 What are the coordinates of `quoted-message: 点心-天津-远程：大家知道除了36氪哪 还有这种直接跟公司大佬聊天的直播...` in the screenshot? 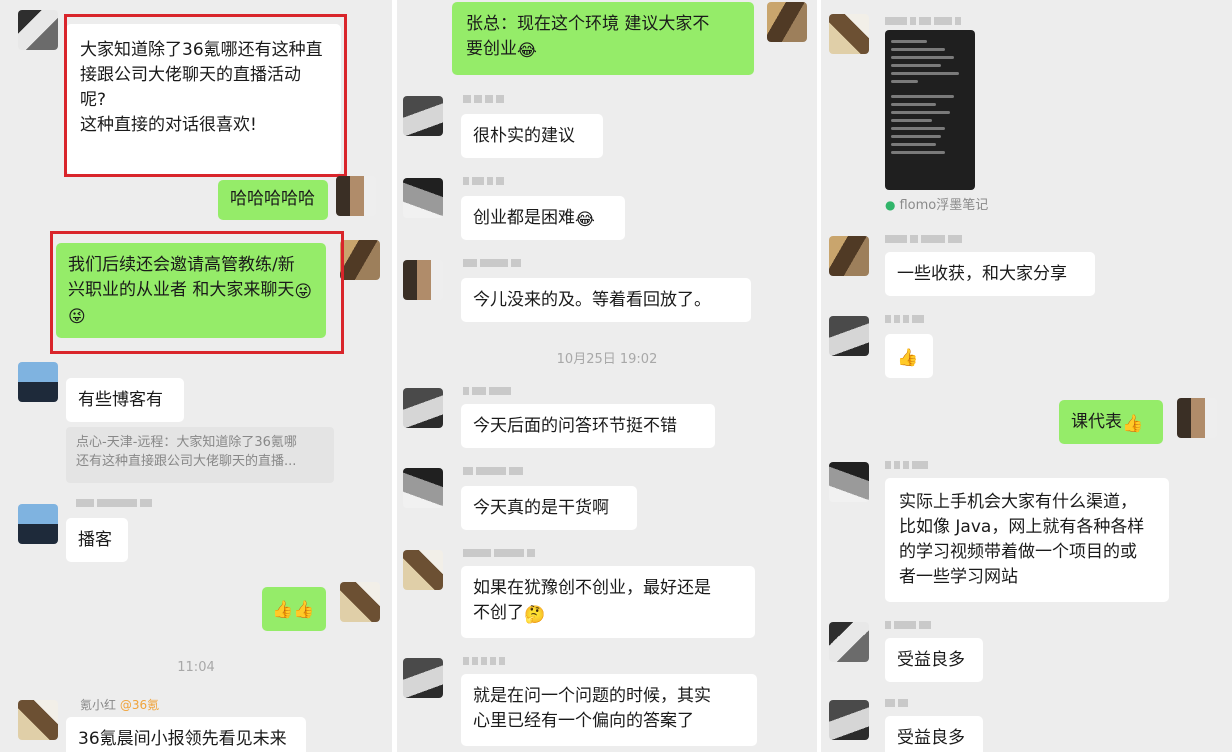 It's located at (200, 455).